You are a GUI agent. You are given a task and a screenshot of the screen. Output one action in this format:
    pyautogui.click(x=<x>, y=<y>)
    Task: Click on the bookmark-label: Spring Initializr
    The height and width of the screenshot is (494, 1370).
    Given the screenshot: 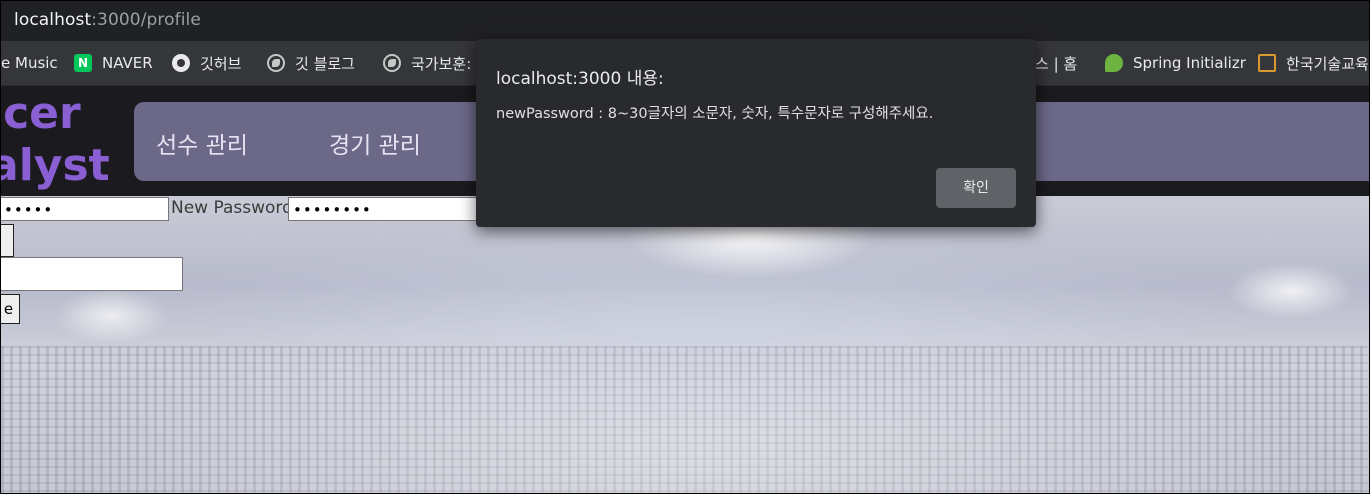 What is the action you would take?
    pyautogui.click(x=1189, y=63)
    